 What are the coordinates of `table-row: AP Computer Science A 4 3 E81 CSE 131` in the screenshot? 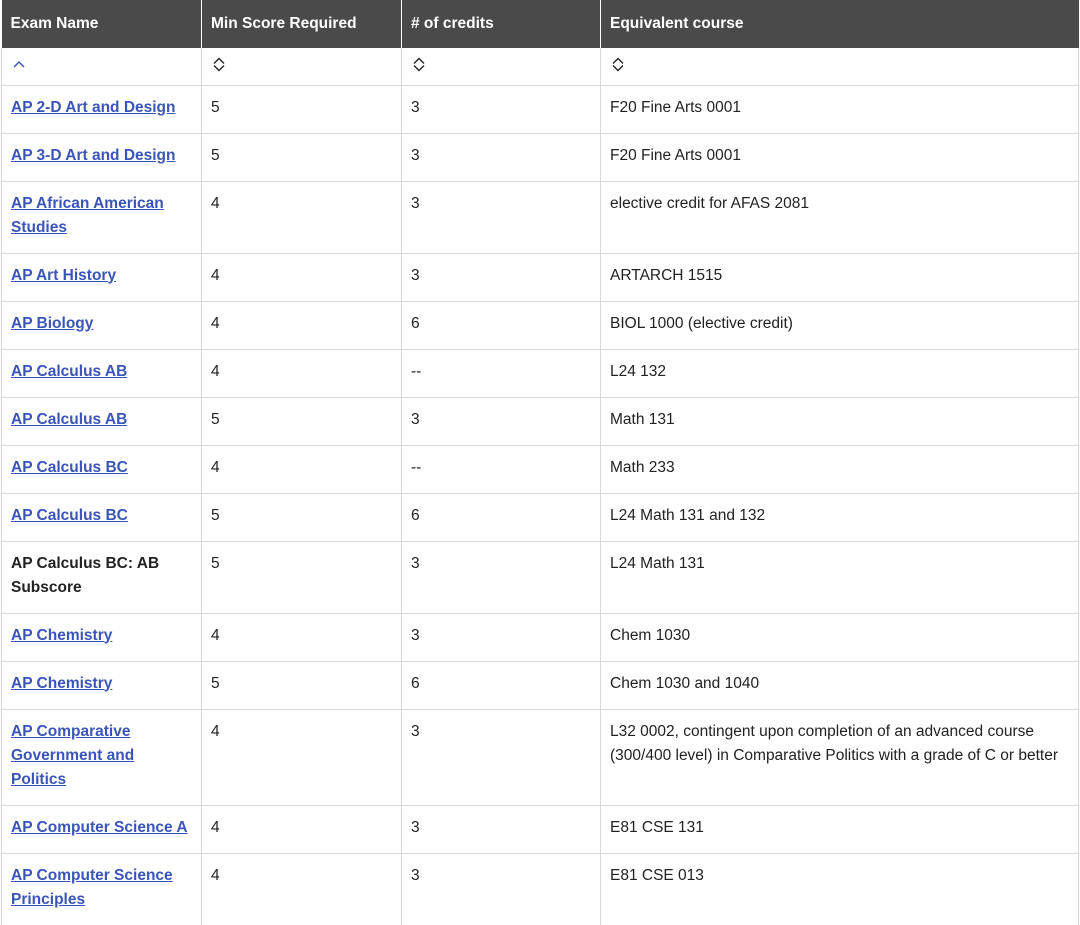 It's located at (540, 829).